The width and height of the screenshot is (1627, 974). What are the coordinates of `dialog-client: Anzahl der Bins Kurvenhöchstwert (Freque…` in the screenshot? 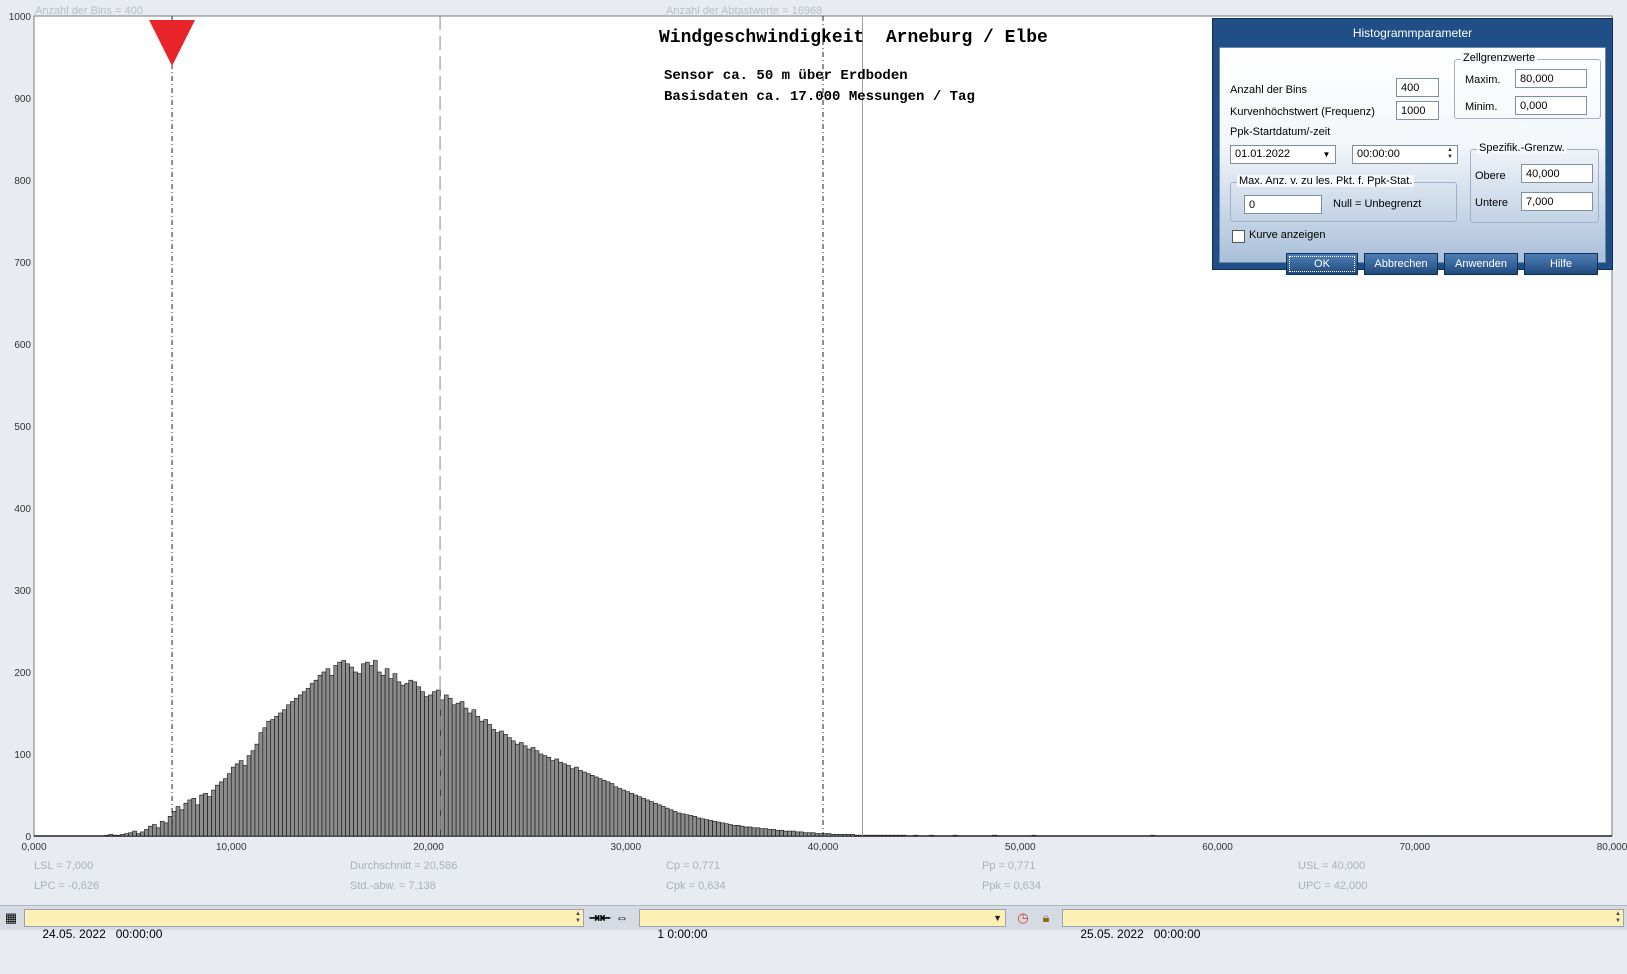 It's located at (1412, 161).